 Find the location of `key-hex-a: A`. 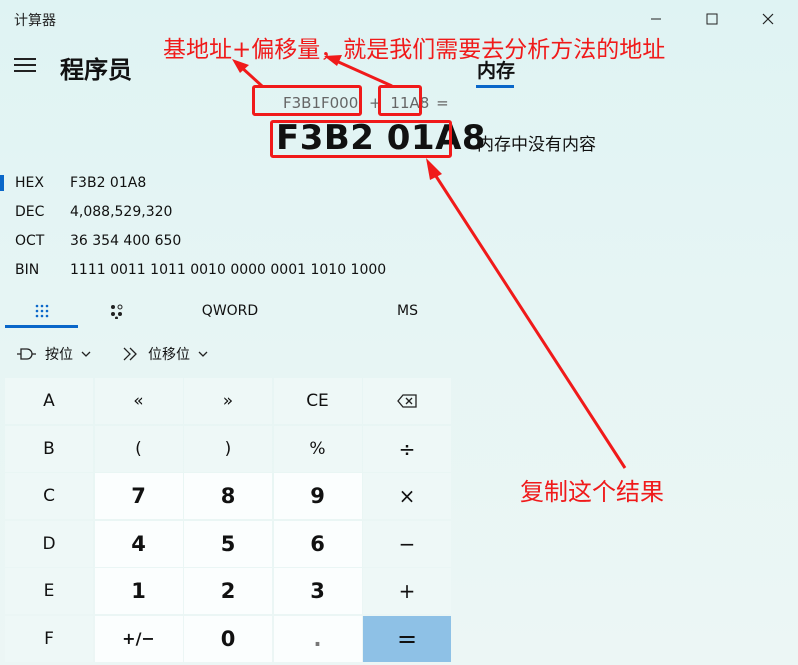

key-hex-a: A is located at coordinates (49, 401).